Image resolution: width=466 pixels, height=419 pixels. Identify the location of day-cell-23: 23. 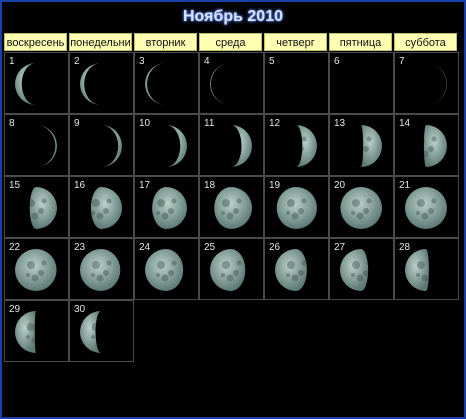
(101, 269).